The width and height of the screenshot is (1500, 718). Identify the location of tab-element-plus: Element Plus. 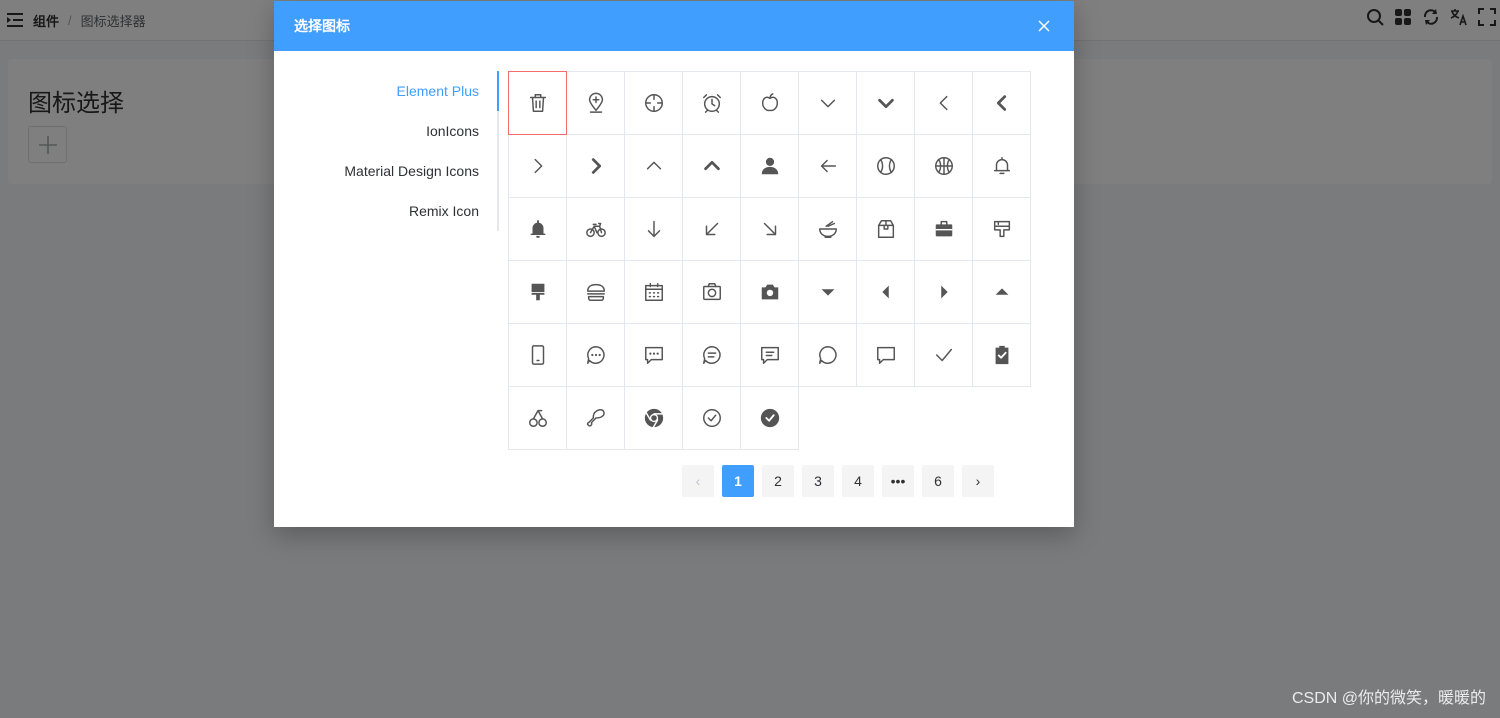
(387, 91).